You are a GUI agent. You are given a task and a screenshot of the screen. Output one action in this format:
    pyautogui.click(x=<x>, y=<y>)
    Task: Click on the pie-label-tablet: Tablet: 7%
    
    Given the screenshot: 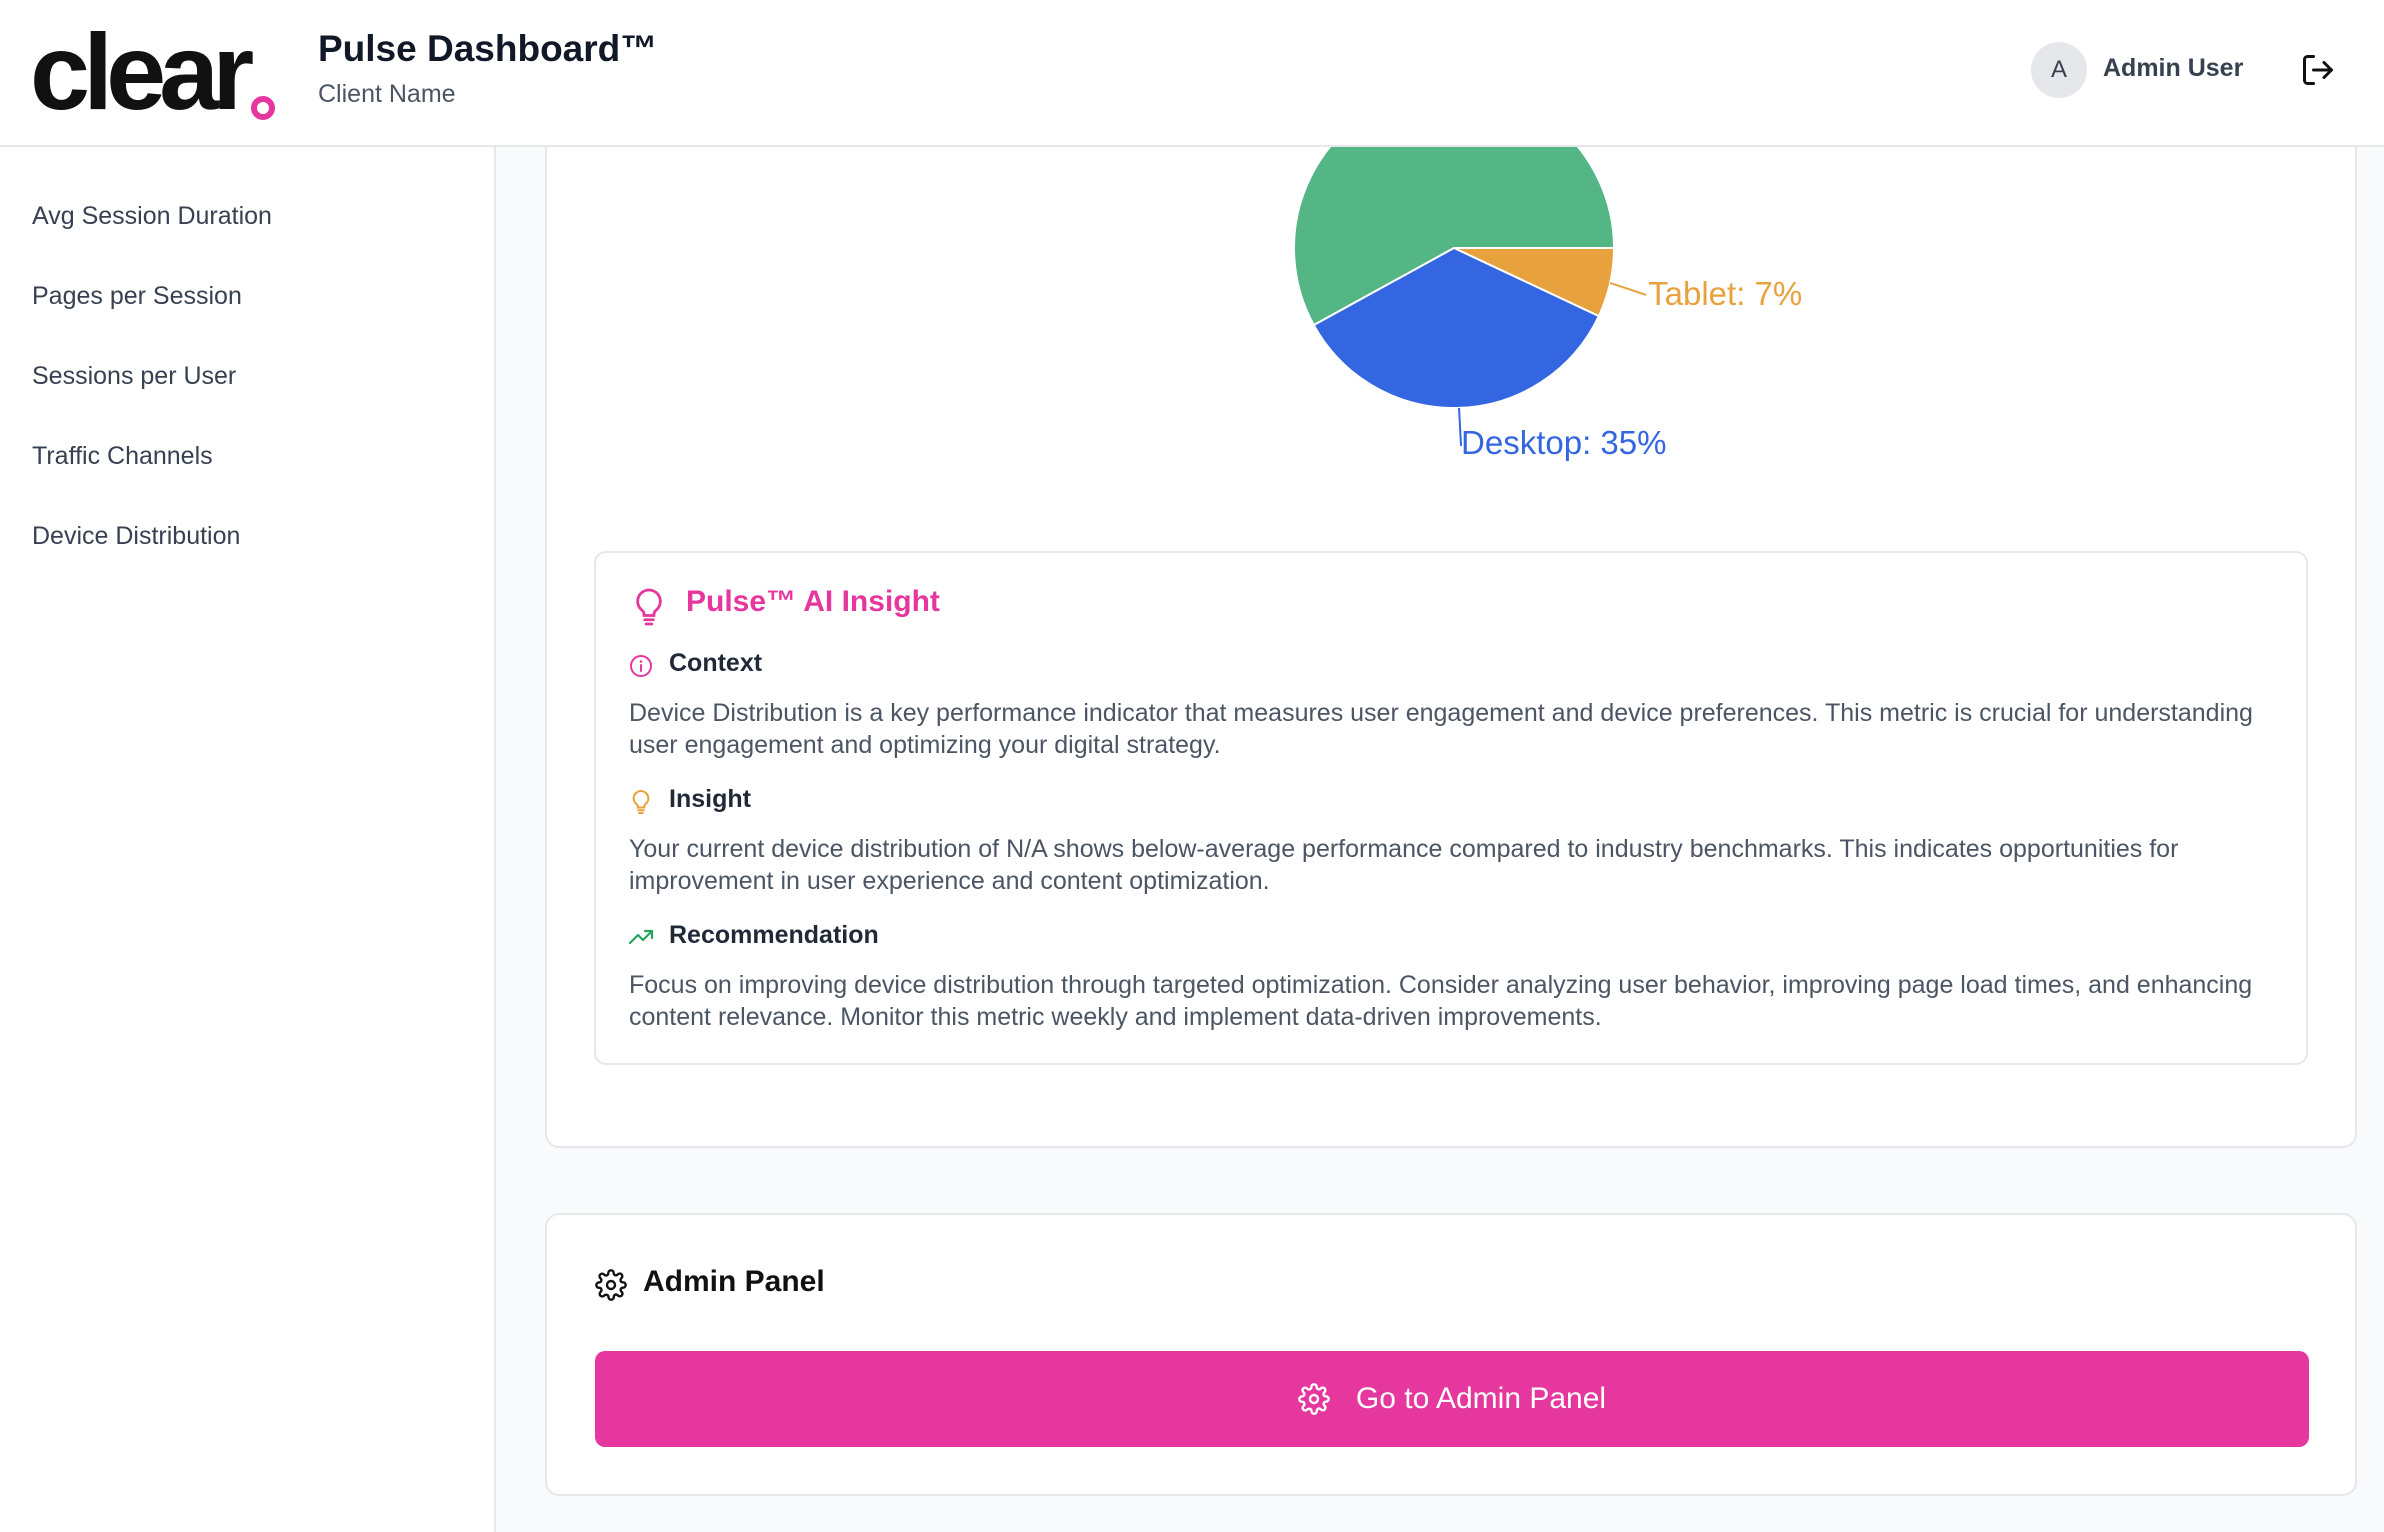 What is the action you would take?
    pyautogui.click(x=1725, y=293)
    